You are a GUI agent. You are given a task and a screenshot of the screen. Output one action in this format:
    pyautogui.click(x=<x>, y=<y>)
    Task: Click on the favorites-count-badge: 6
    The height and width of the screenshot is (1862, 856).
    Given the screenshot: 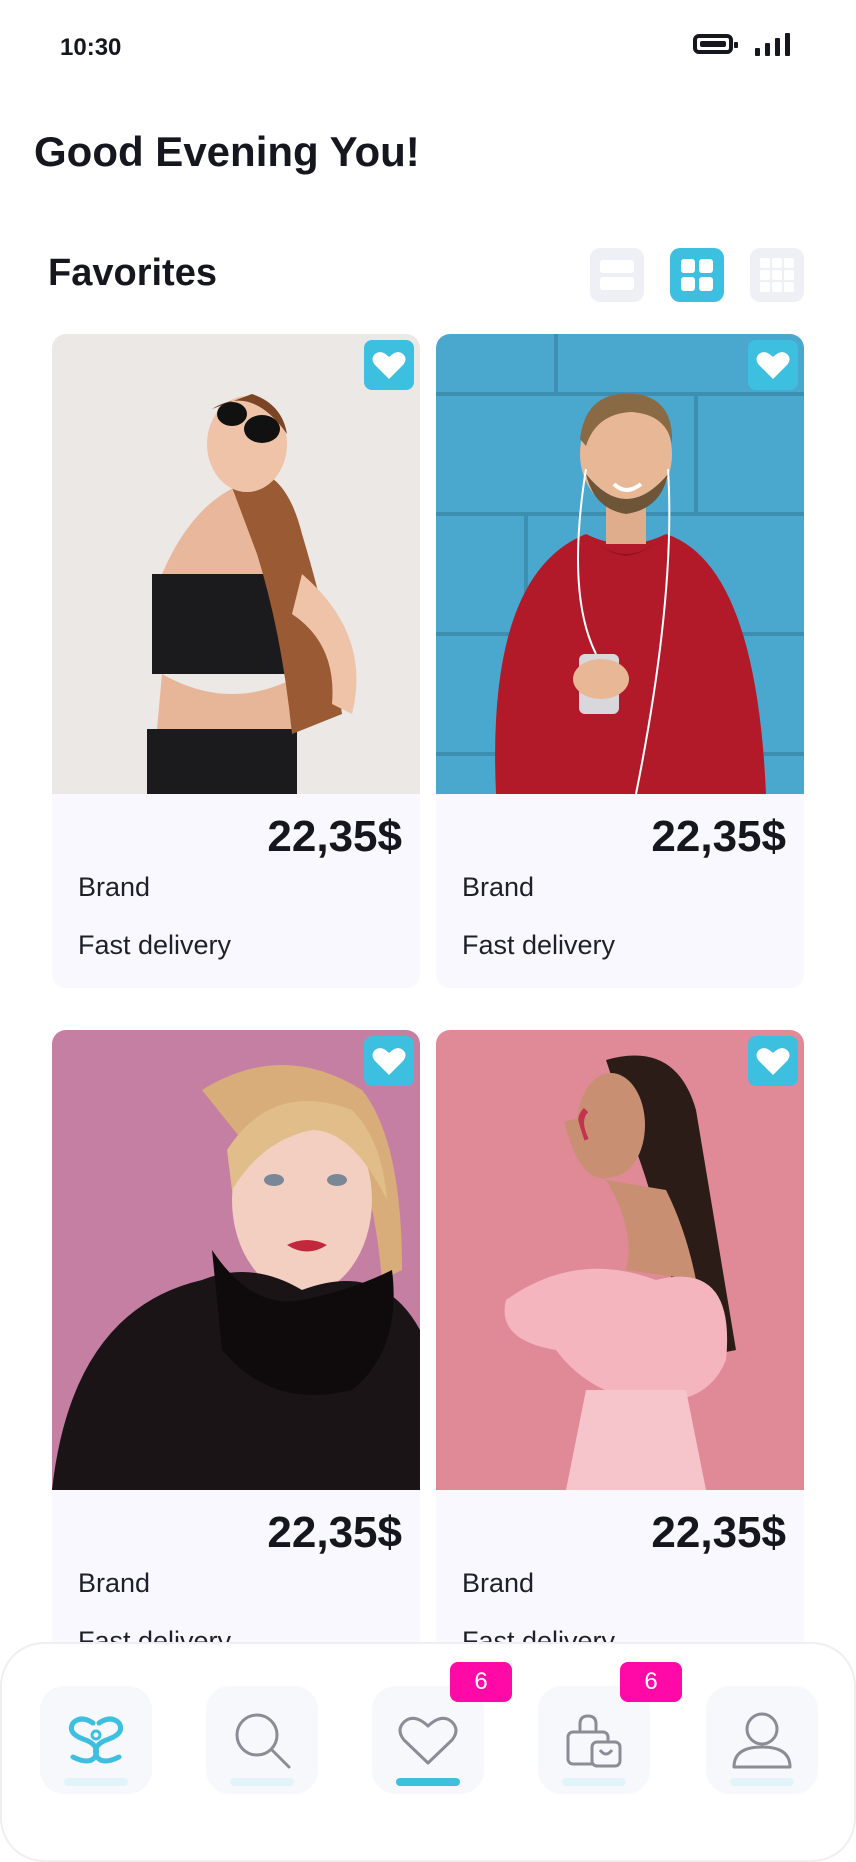 What is the action you would take?
    pyautogui.click(x=481, y=1682)
    